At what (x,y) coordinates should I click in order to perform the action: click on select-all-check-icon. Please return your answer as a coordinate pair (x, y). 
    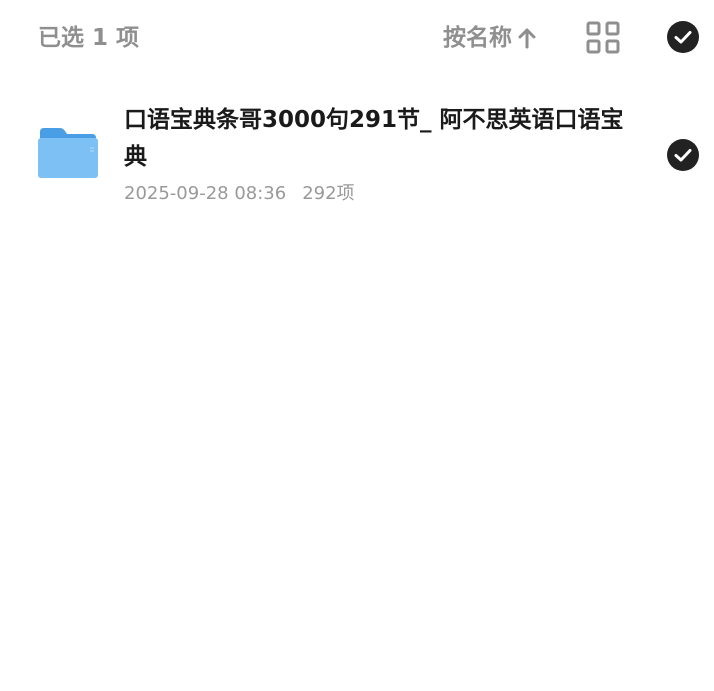
    Looking at the image, I should click on (683, 37).